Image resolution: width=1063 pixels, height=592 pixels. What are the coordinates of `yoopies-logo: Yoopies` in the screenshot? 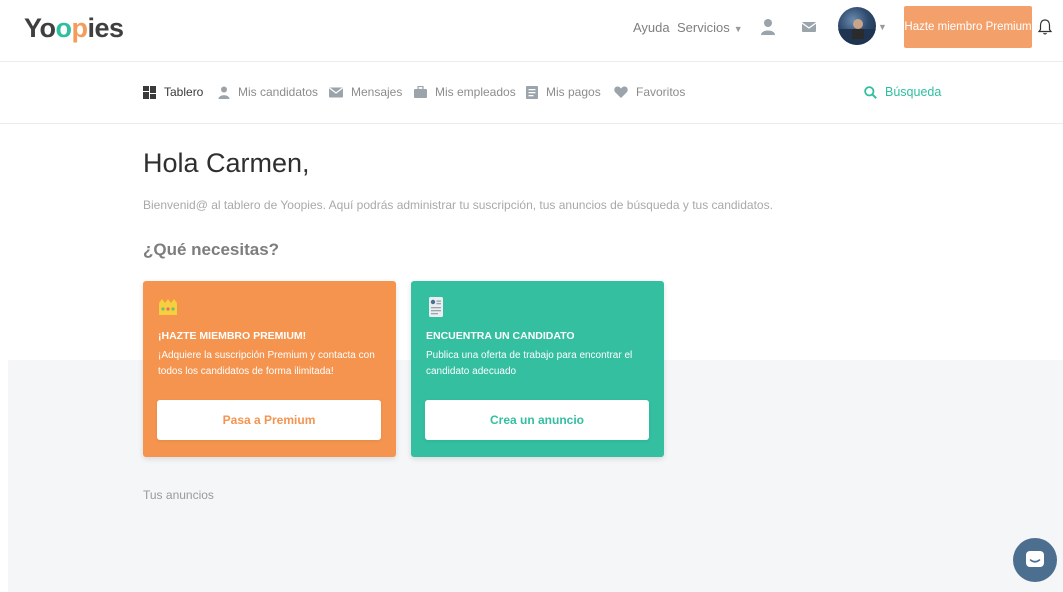 It's located at (74, 28).